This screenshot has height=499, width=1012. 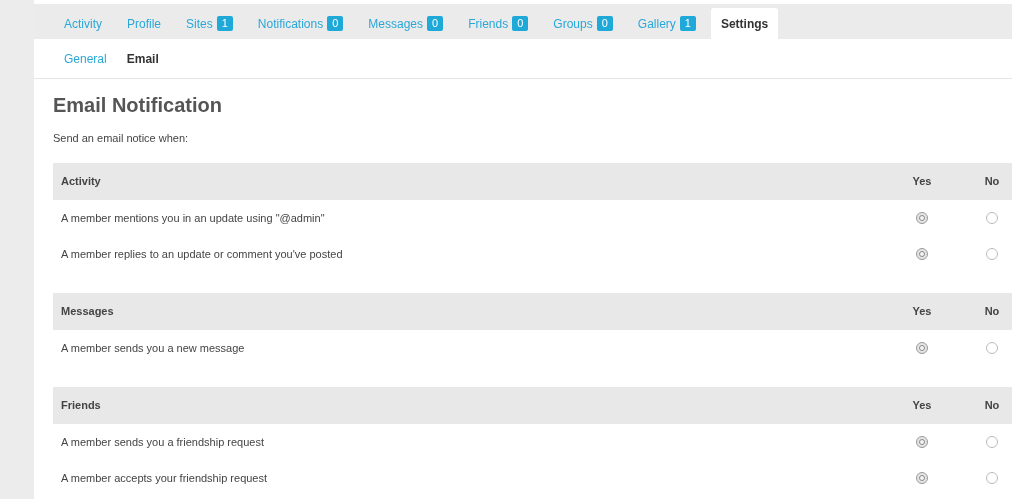 What do you see at coordinates (209, 23) in the screenshot?
I see `nav-tab: Sites 1` at bounding box center [209, 23].